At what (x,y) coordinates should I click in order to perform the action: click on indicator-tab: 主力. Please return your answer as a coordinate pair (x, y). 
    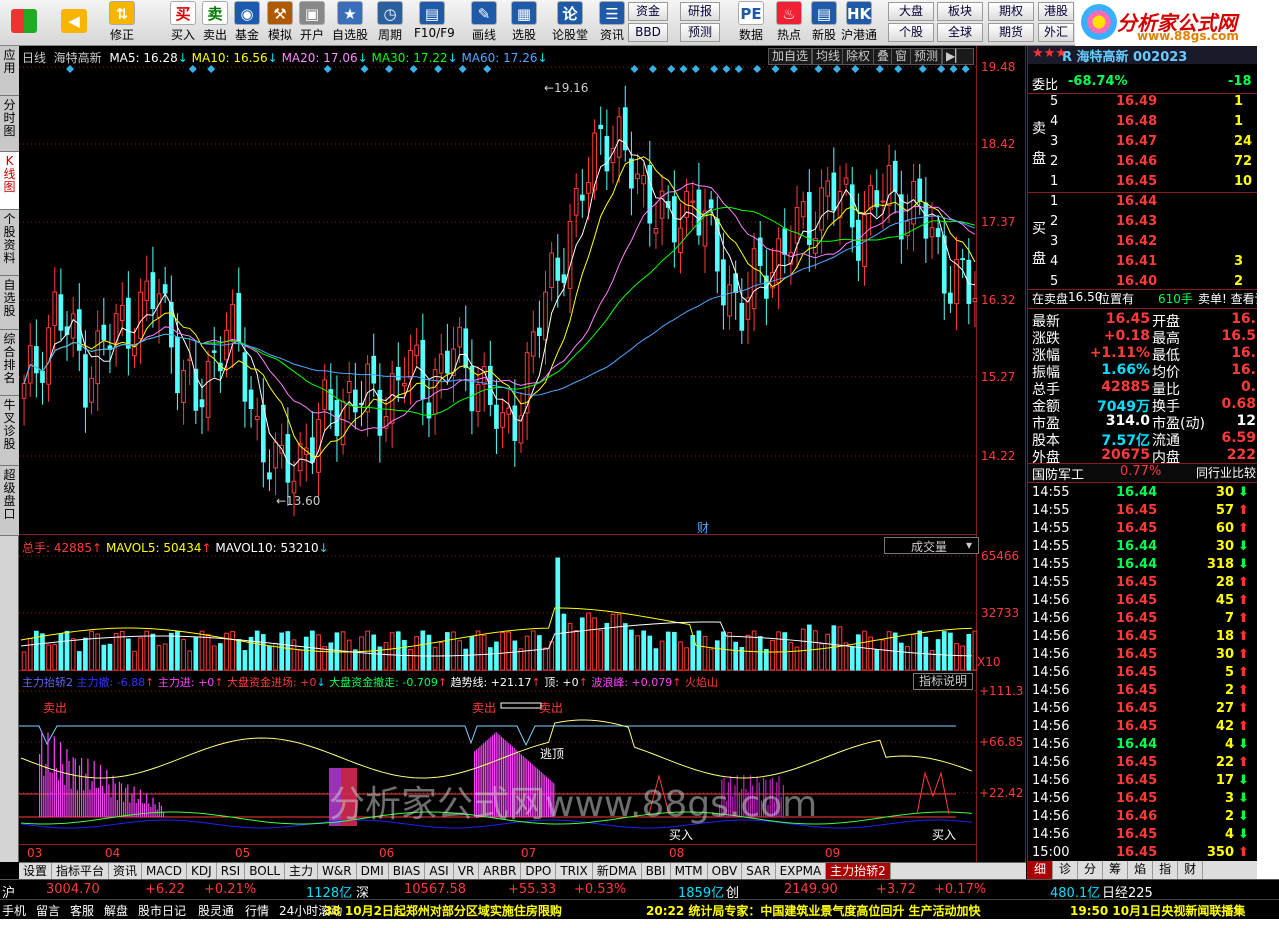
    Looking at the image, I should click on (302, 871).